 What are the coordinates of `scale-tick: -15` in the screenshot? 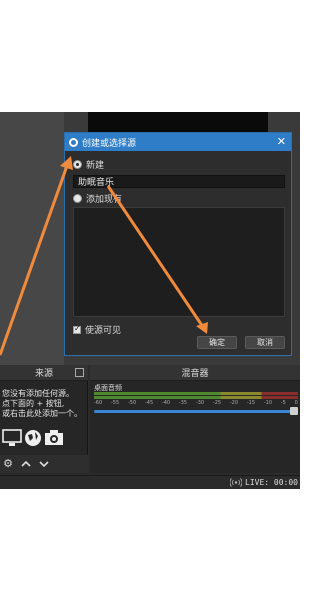 It's located at (251, 403).